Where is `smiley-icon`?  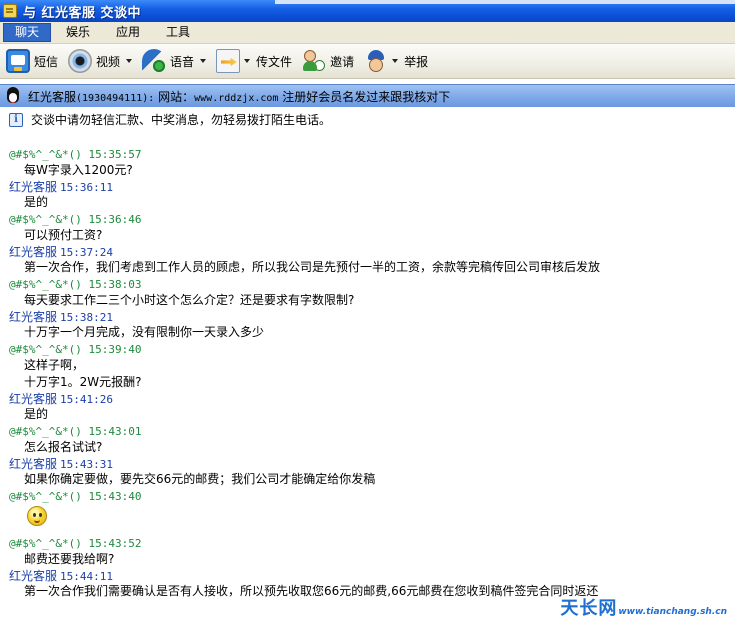 smiley-icon is located at coordinates (37, 516).